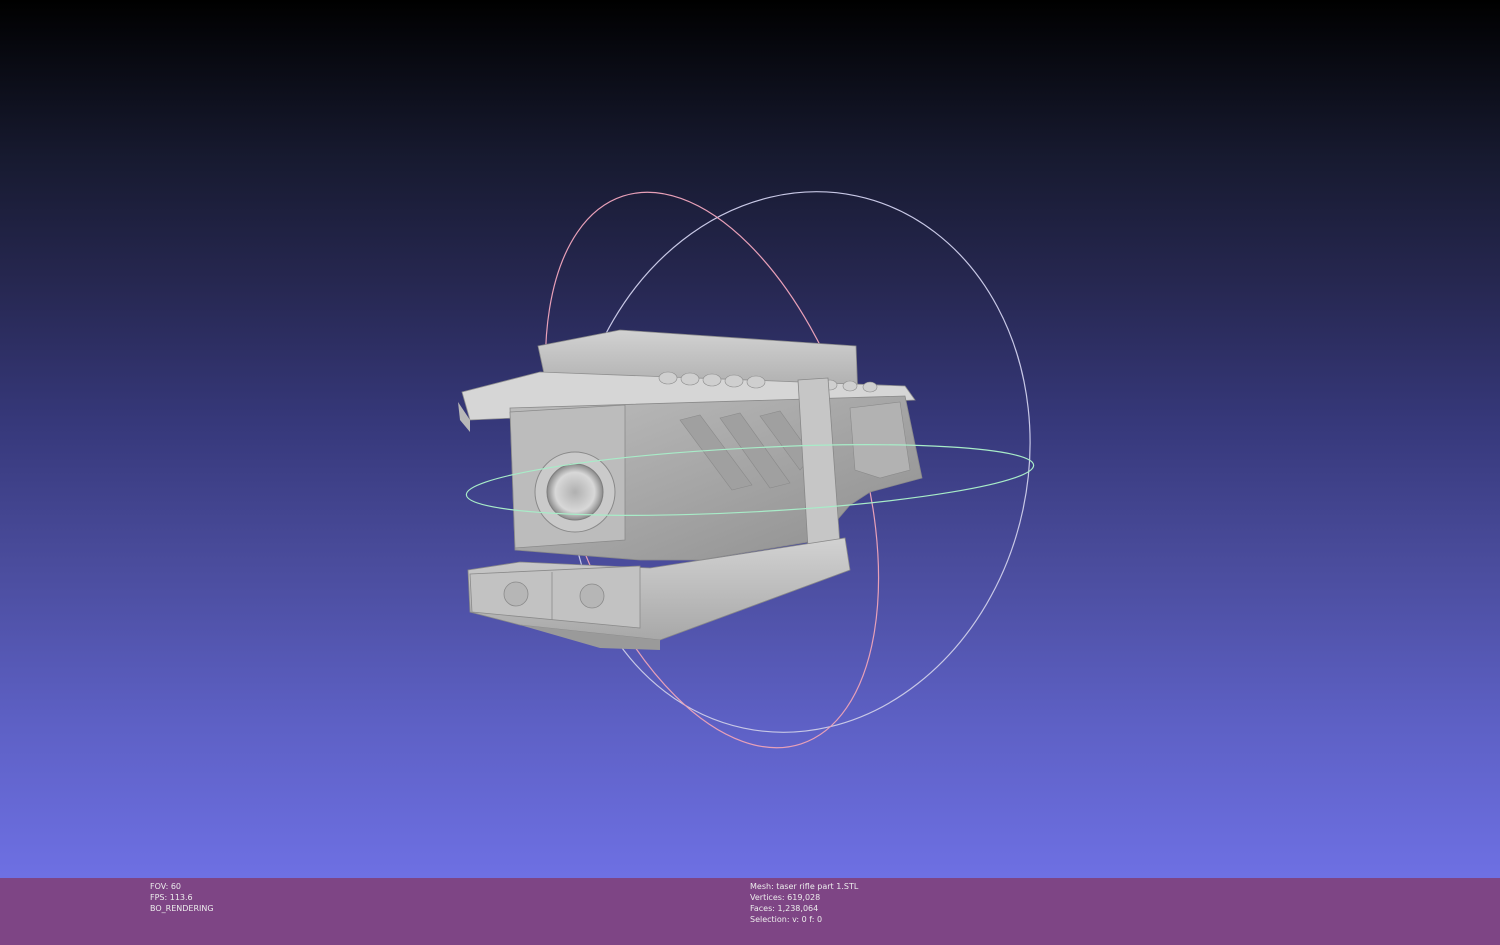 This screenshot has width=1500, height=945. Describe the element at coordinates (804, 886) in the screenshot. I see `mesh-name-readout: Mesh: taser rifle part 1.STL` at that location.